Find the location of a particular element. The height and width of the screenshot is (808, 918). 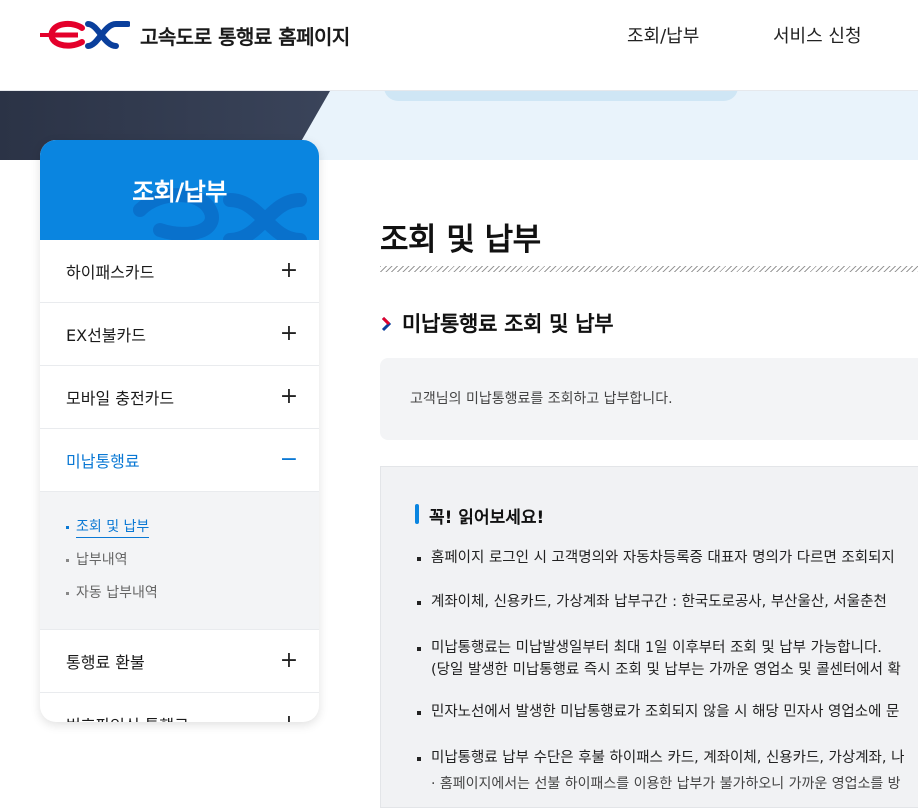

site-header: 고속도로 통행료 홈페이지 조회/납부 서비스 신청 is located at coordinates (459, 45).